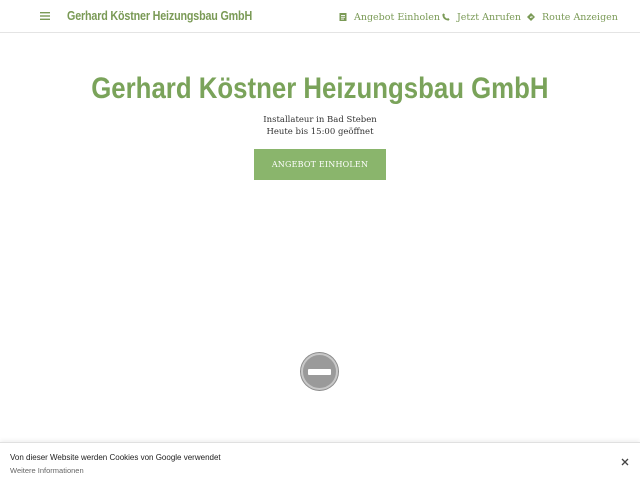 Image resolution: width=640 pixels, height=480 pixels. I want to click on blocked-content-icon, so click(319, 371).